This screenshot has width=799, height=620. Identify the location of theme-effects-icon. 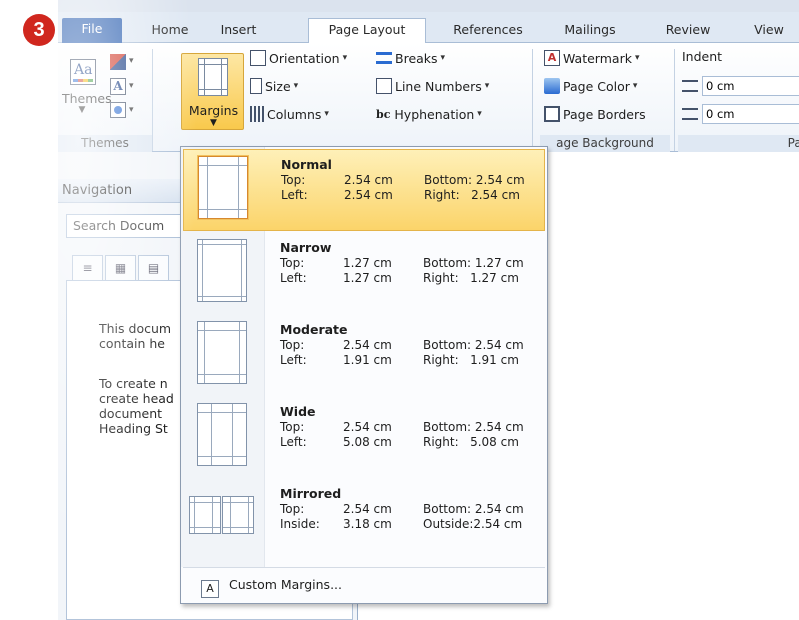
(118, 110).